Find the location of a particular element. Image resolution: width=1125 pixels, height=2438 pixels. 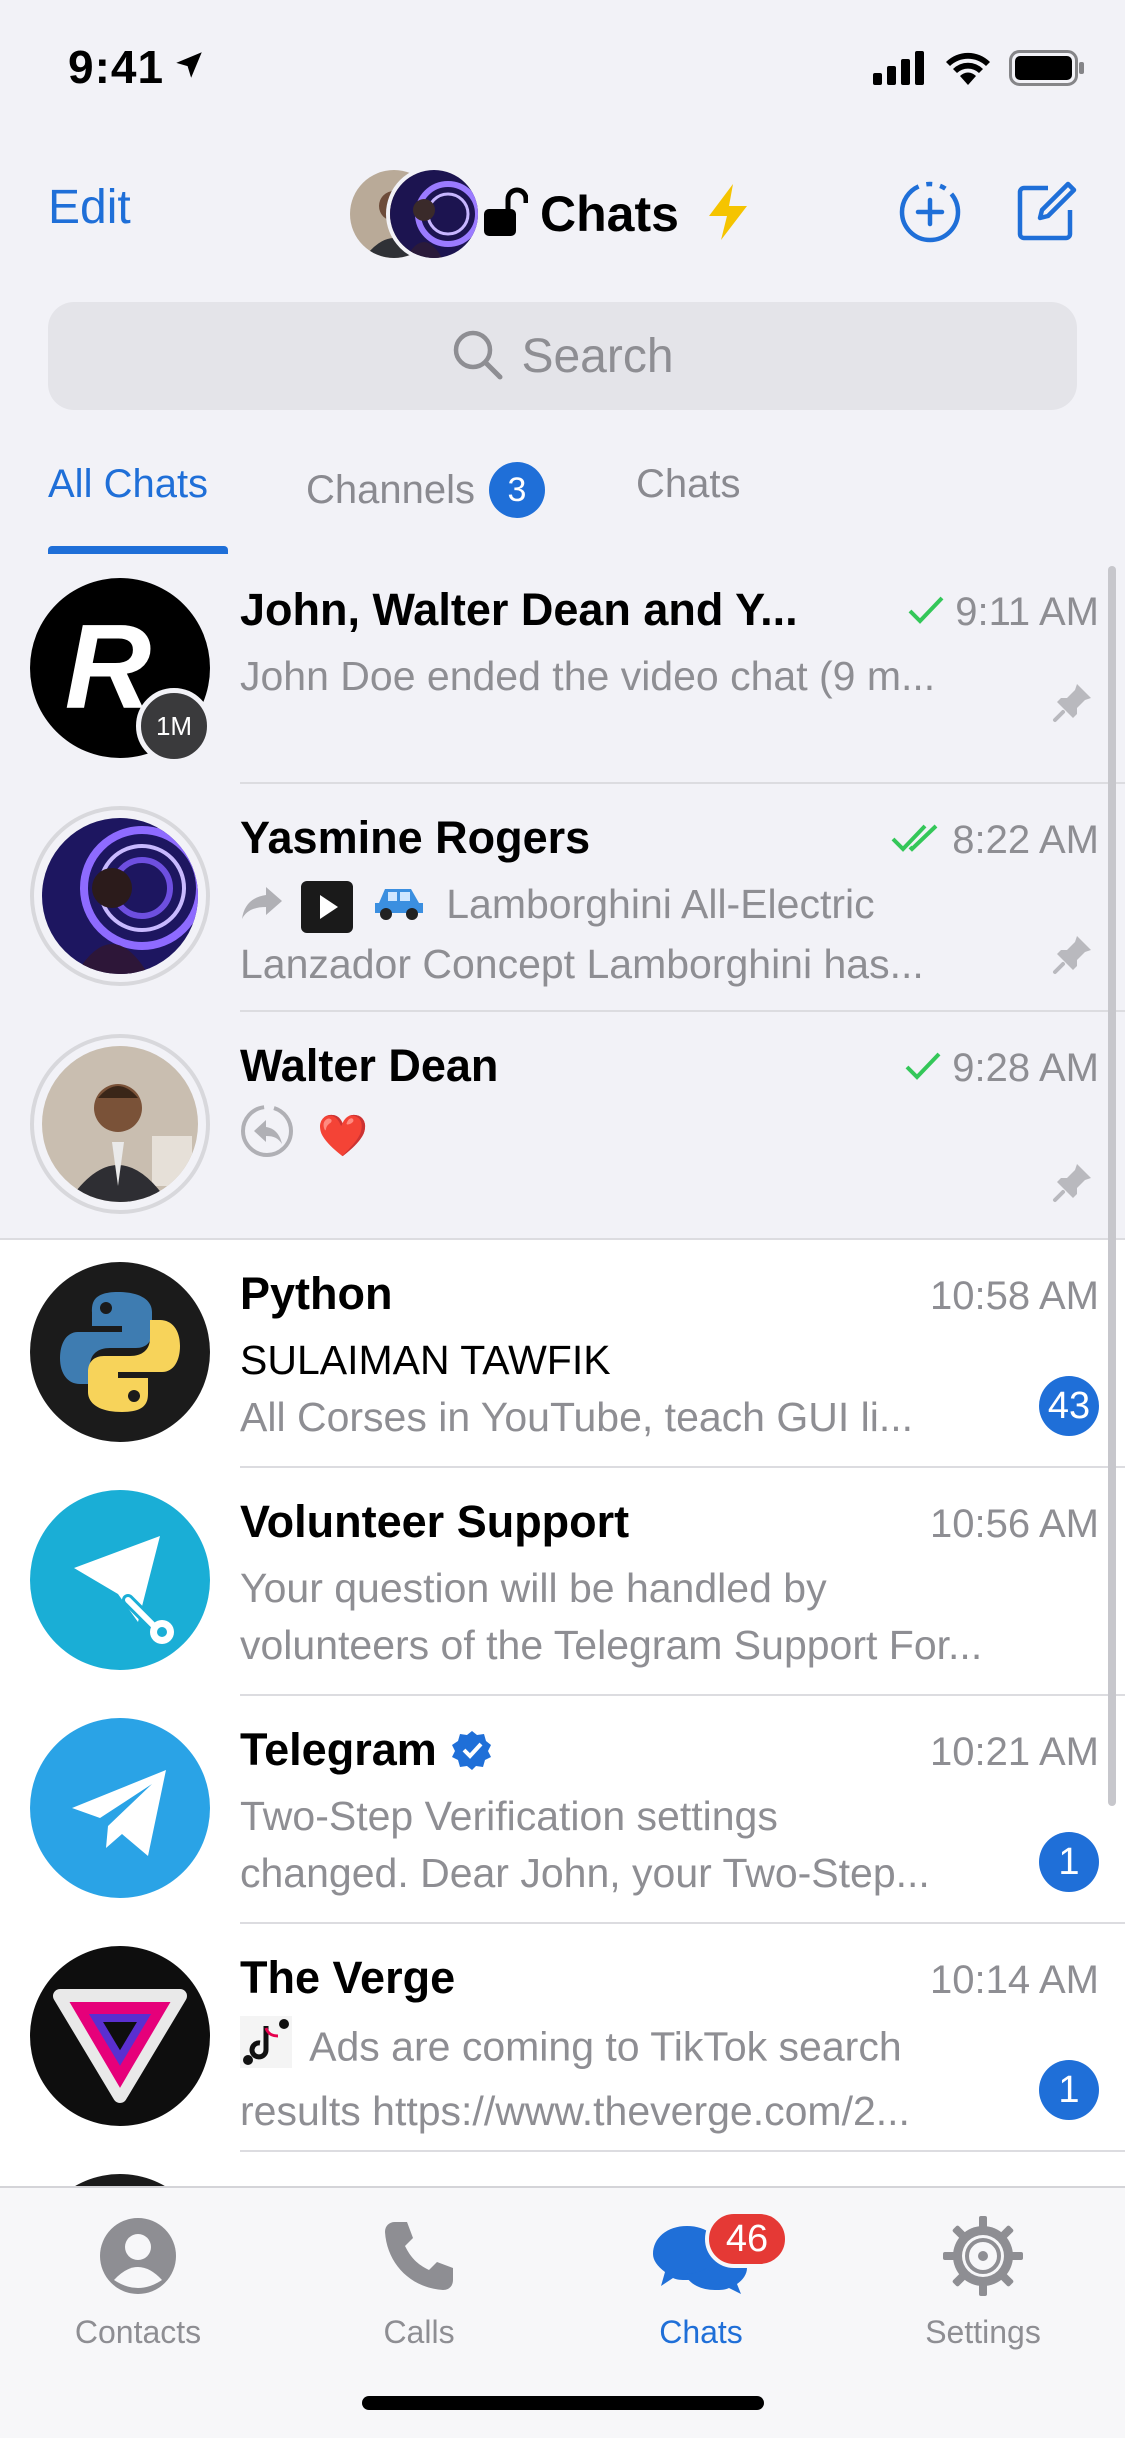

tab-settings: Settings is located at coordinates (983, 2278).